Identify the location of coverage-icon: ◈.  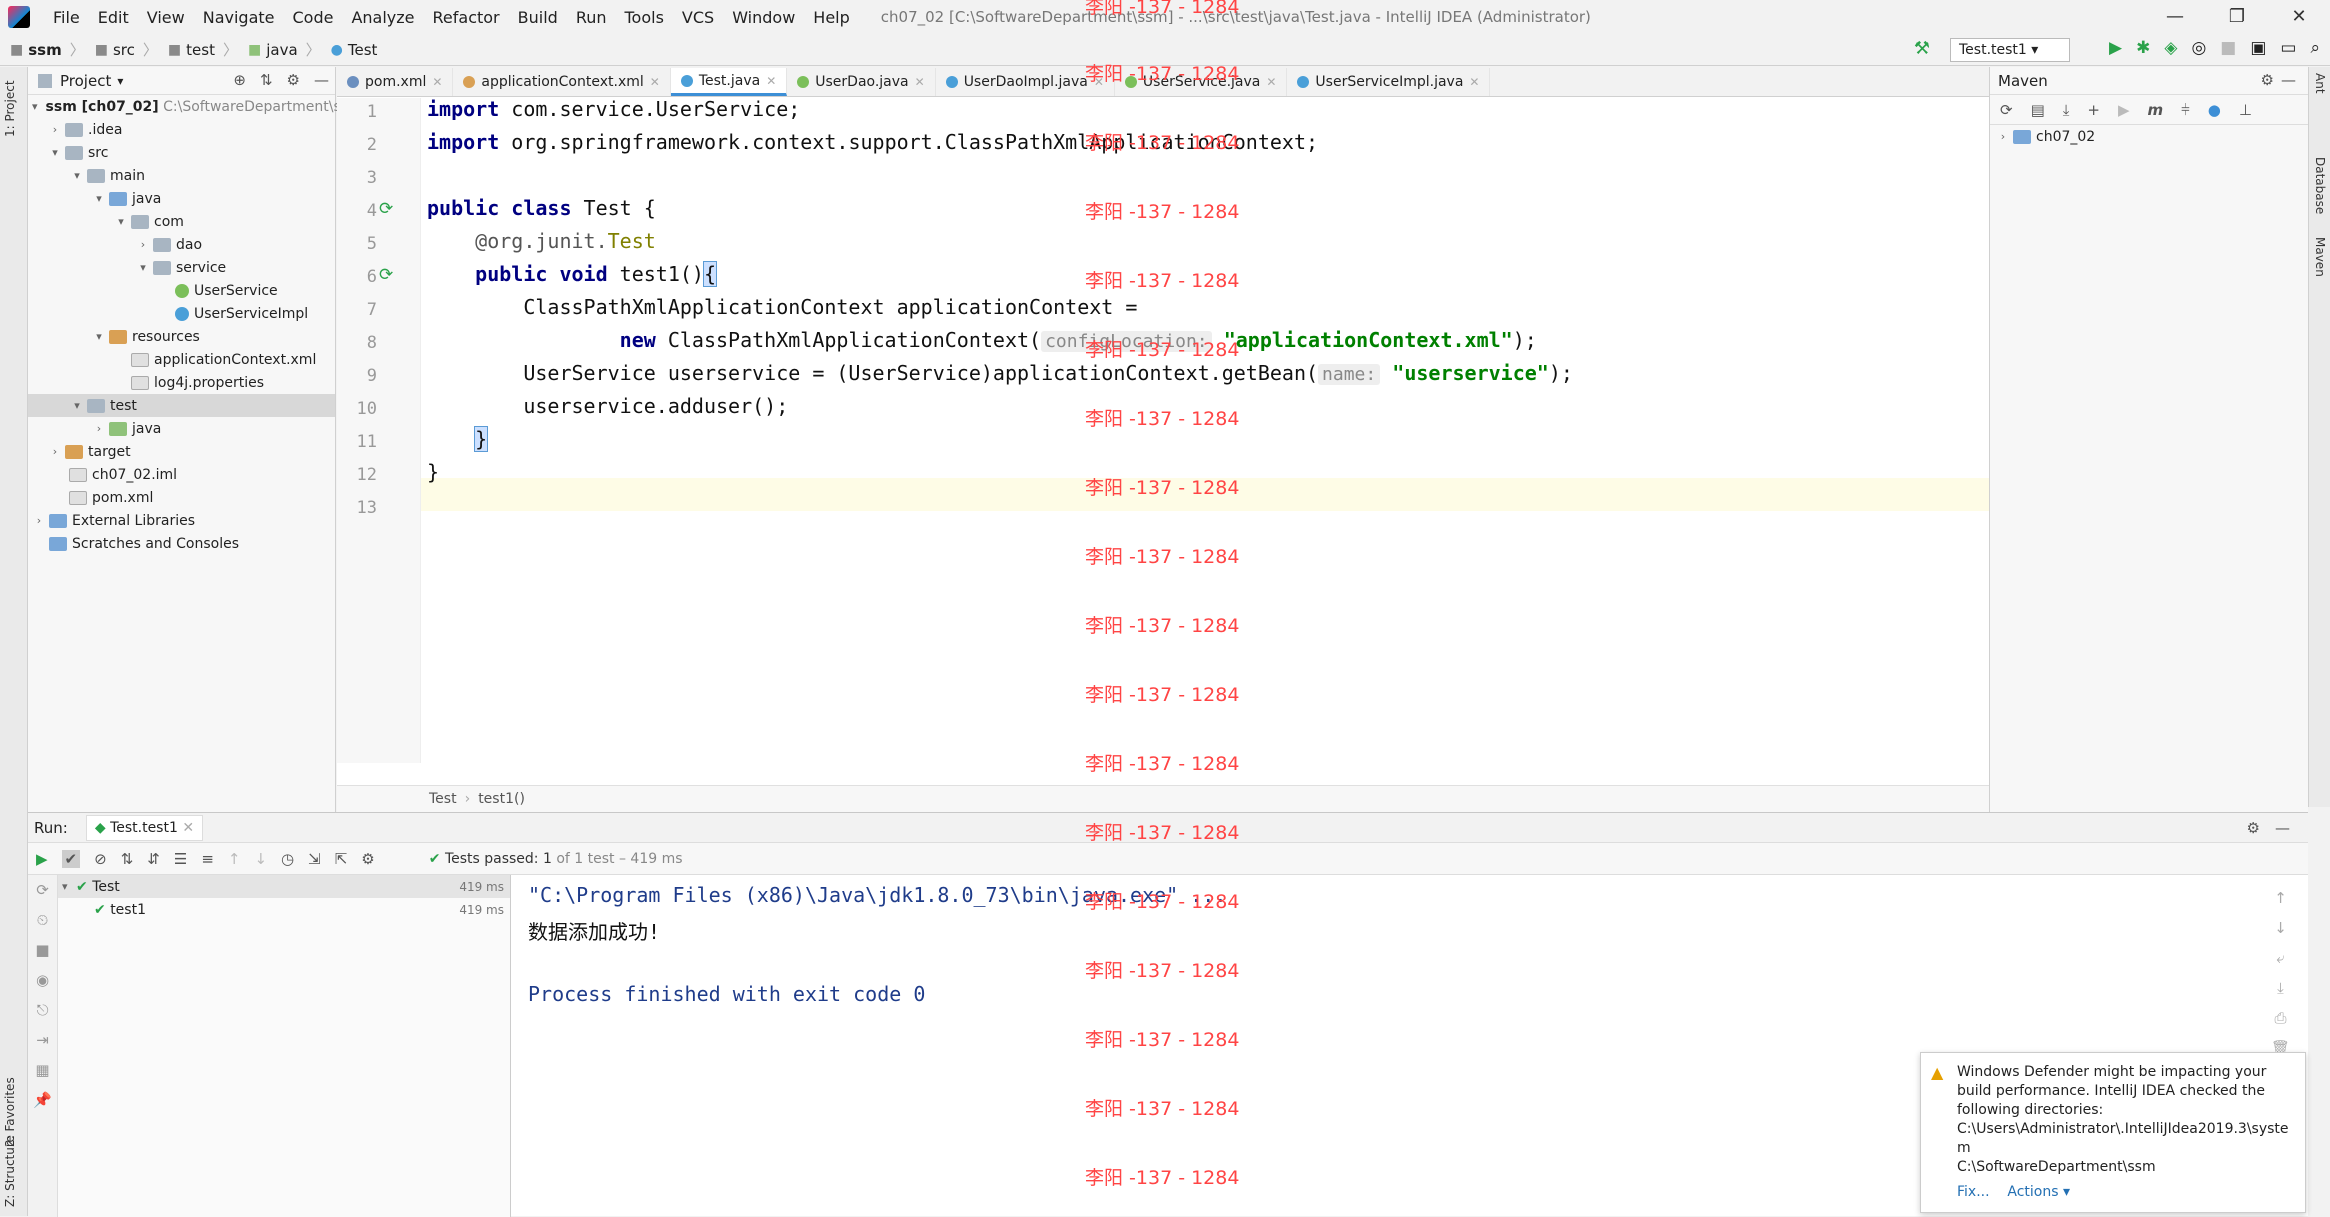
(2170, 48).